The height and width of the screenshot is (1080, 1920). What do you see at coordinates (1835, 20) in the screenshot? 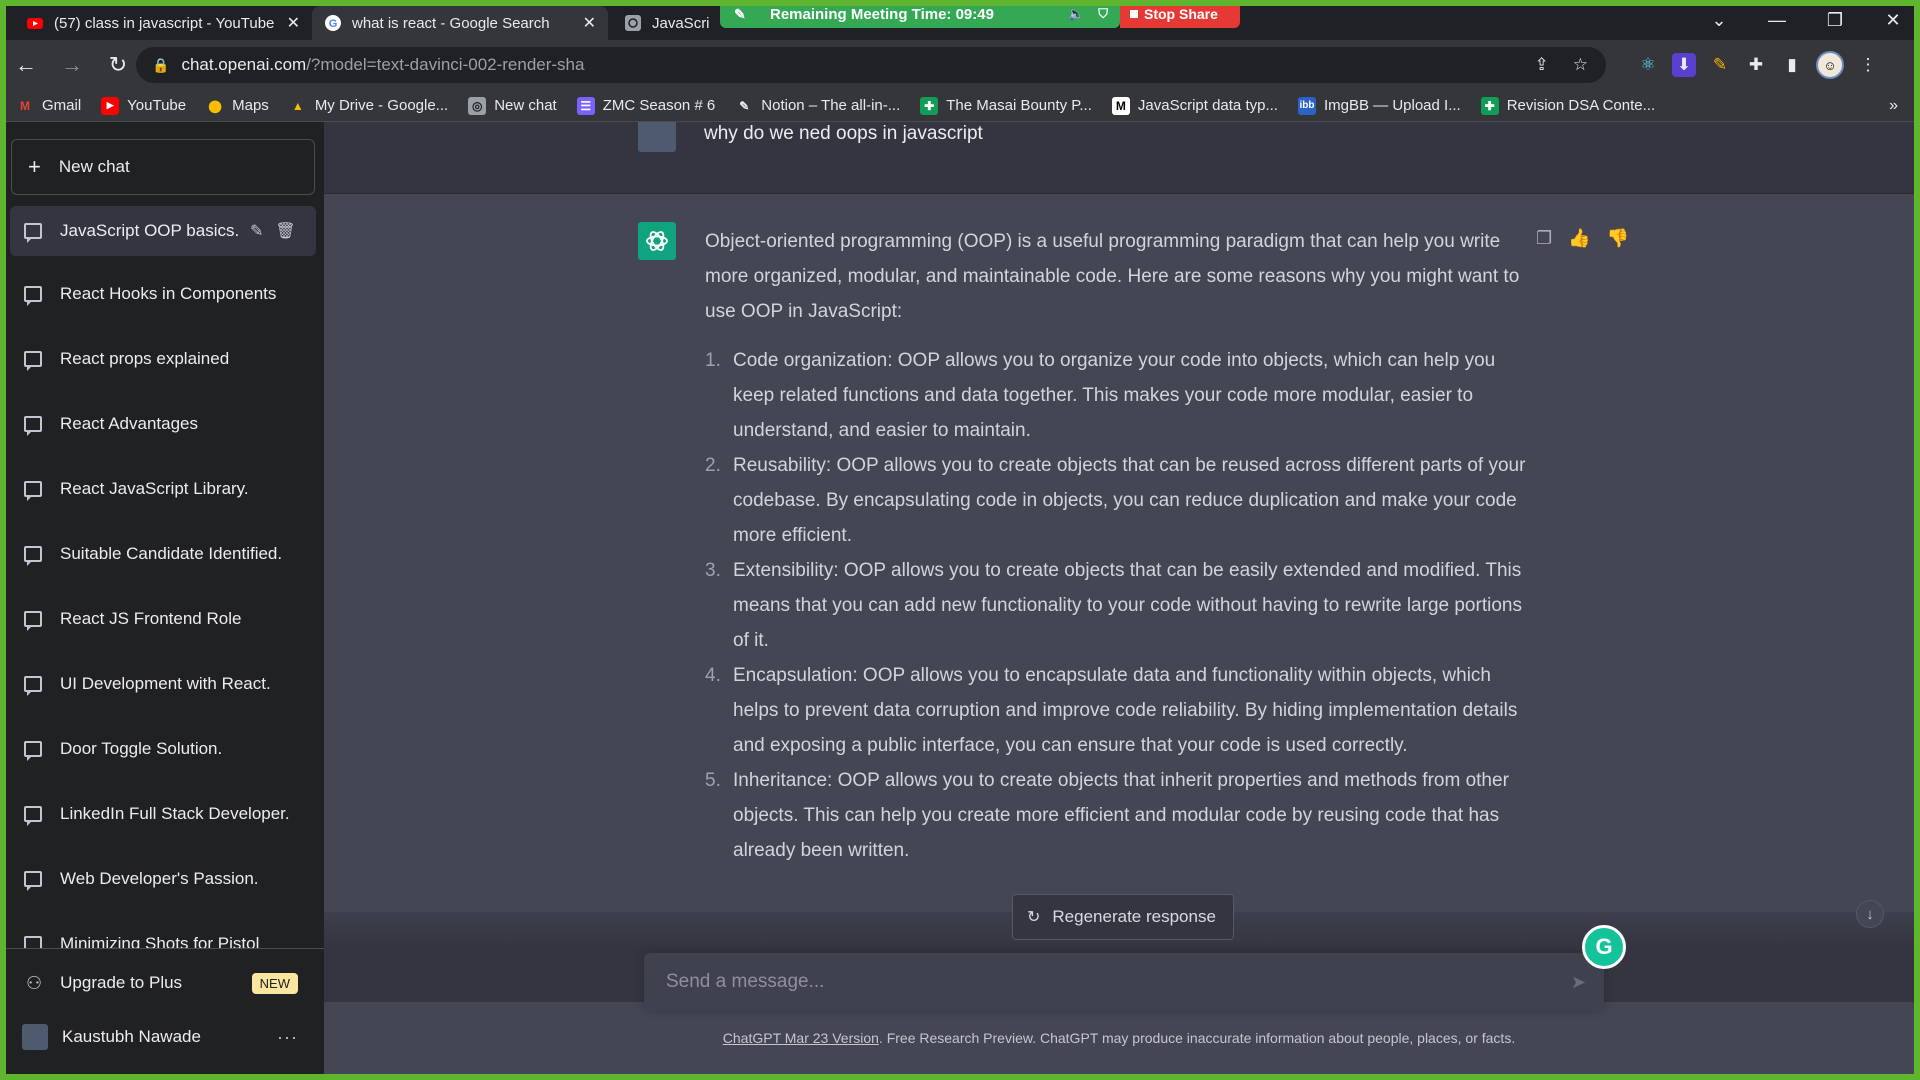
I see `restore-icon: ❐` at bounding box center [1835, 20].